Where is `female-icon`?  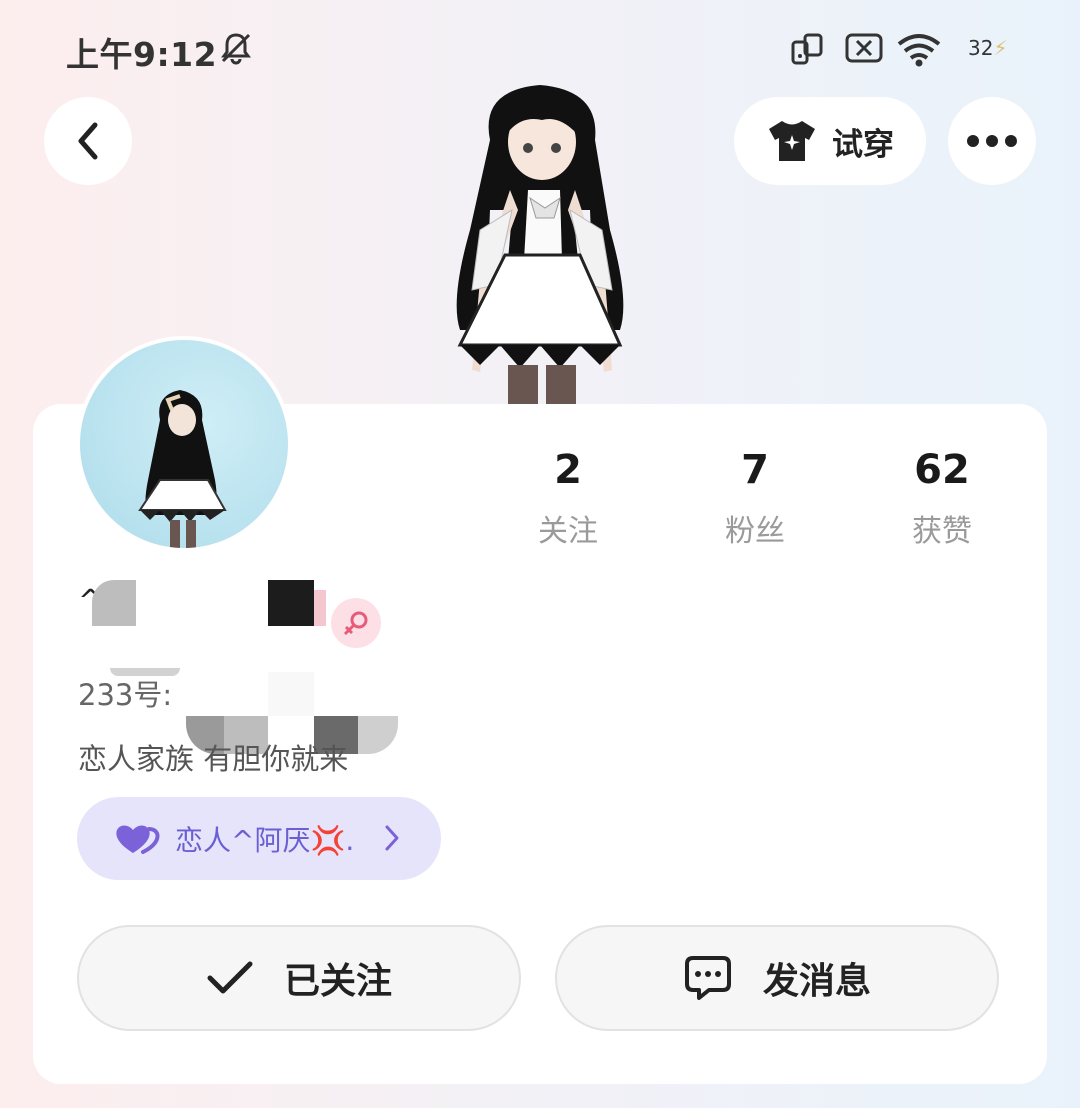
female-icon is located at coordinates (355, 623).